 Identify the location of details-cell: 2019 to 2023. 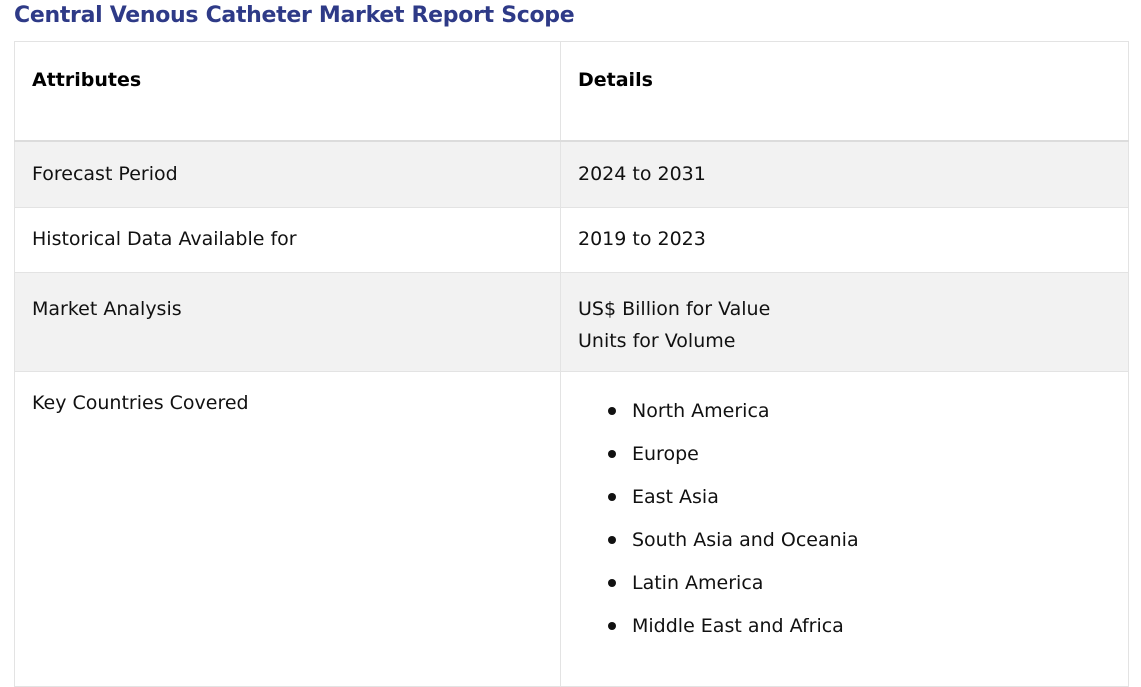
(844, 240).